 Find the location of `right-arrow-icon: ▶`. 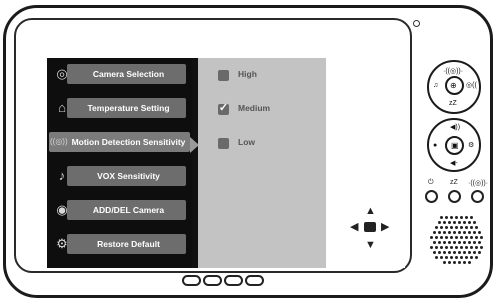

right-arrow-icon: ▶ is located at coordinates (385, 227).